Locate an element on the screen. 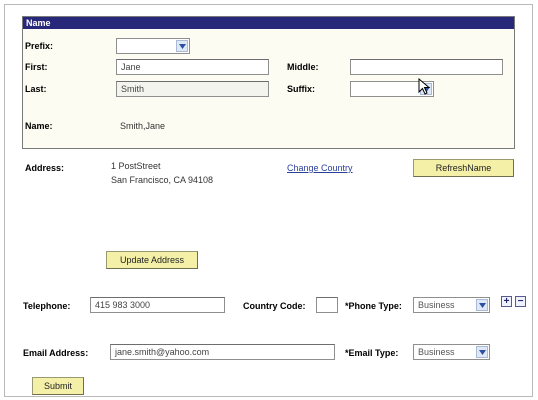 The width and height of the screenshot is (538, 400). name-display-label: Name: is located at coordinates (39, 126).